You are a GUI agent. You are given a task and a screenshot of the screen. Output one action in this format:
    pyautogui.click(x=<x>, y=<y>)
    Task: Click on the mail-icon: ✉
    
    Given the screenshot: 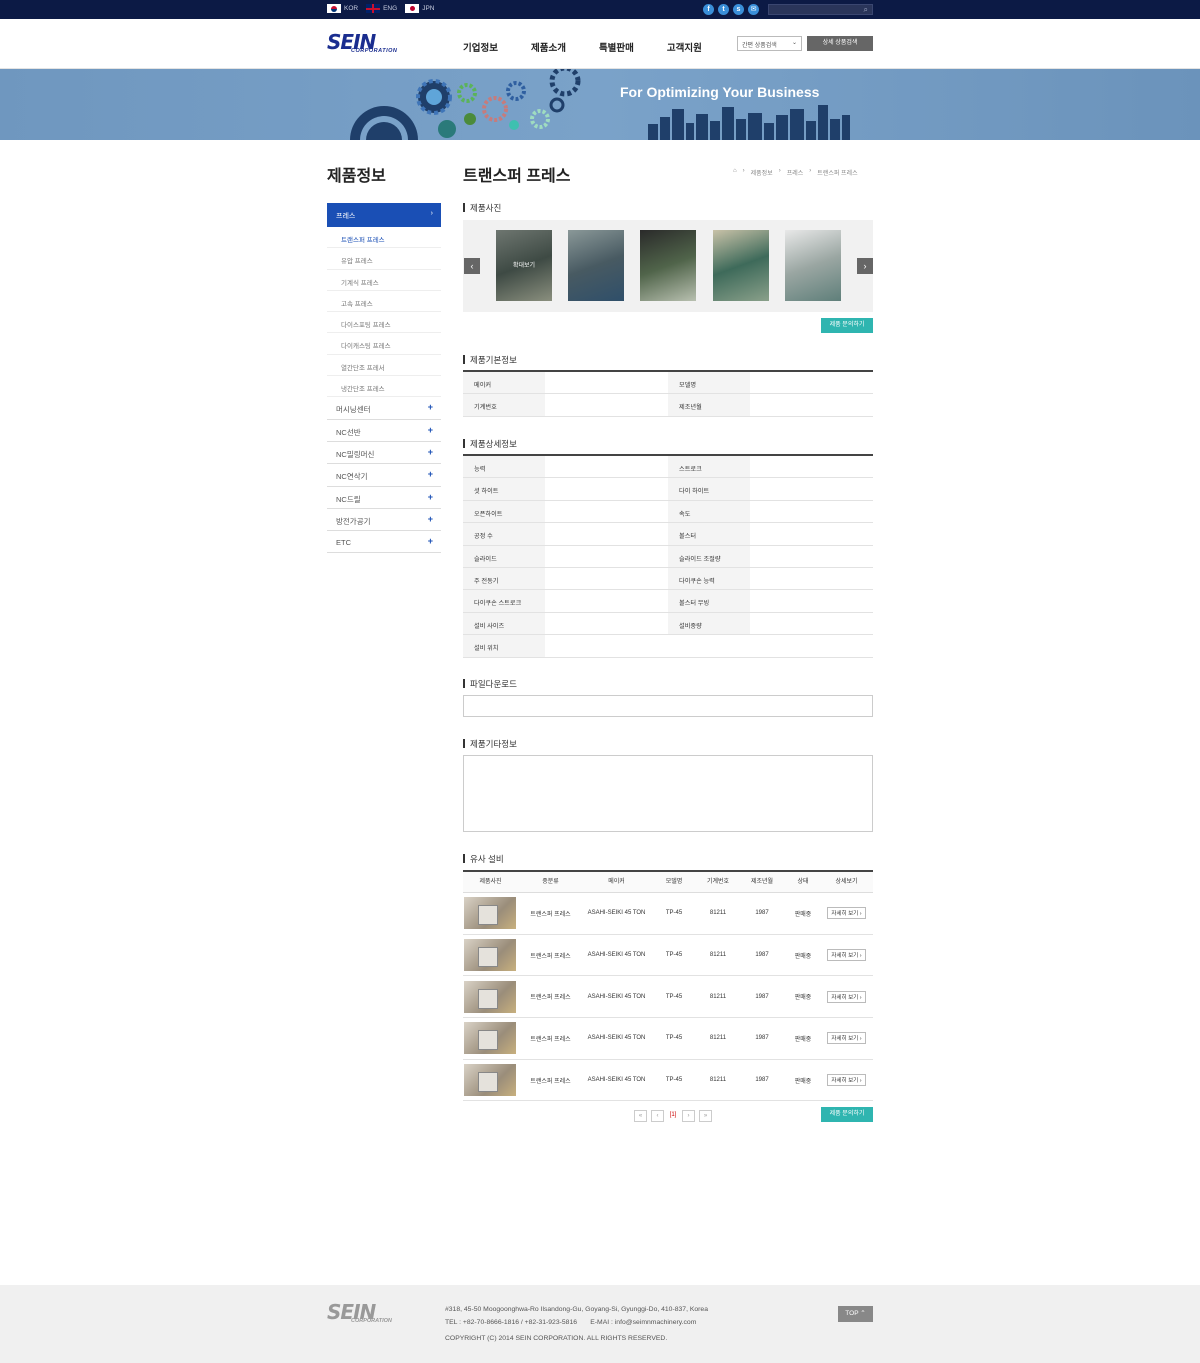 What is the action you would take?
    pyautogui.click(x=753, y=9)
    